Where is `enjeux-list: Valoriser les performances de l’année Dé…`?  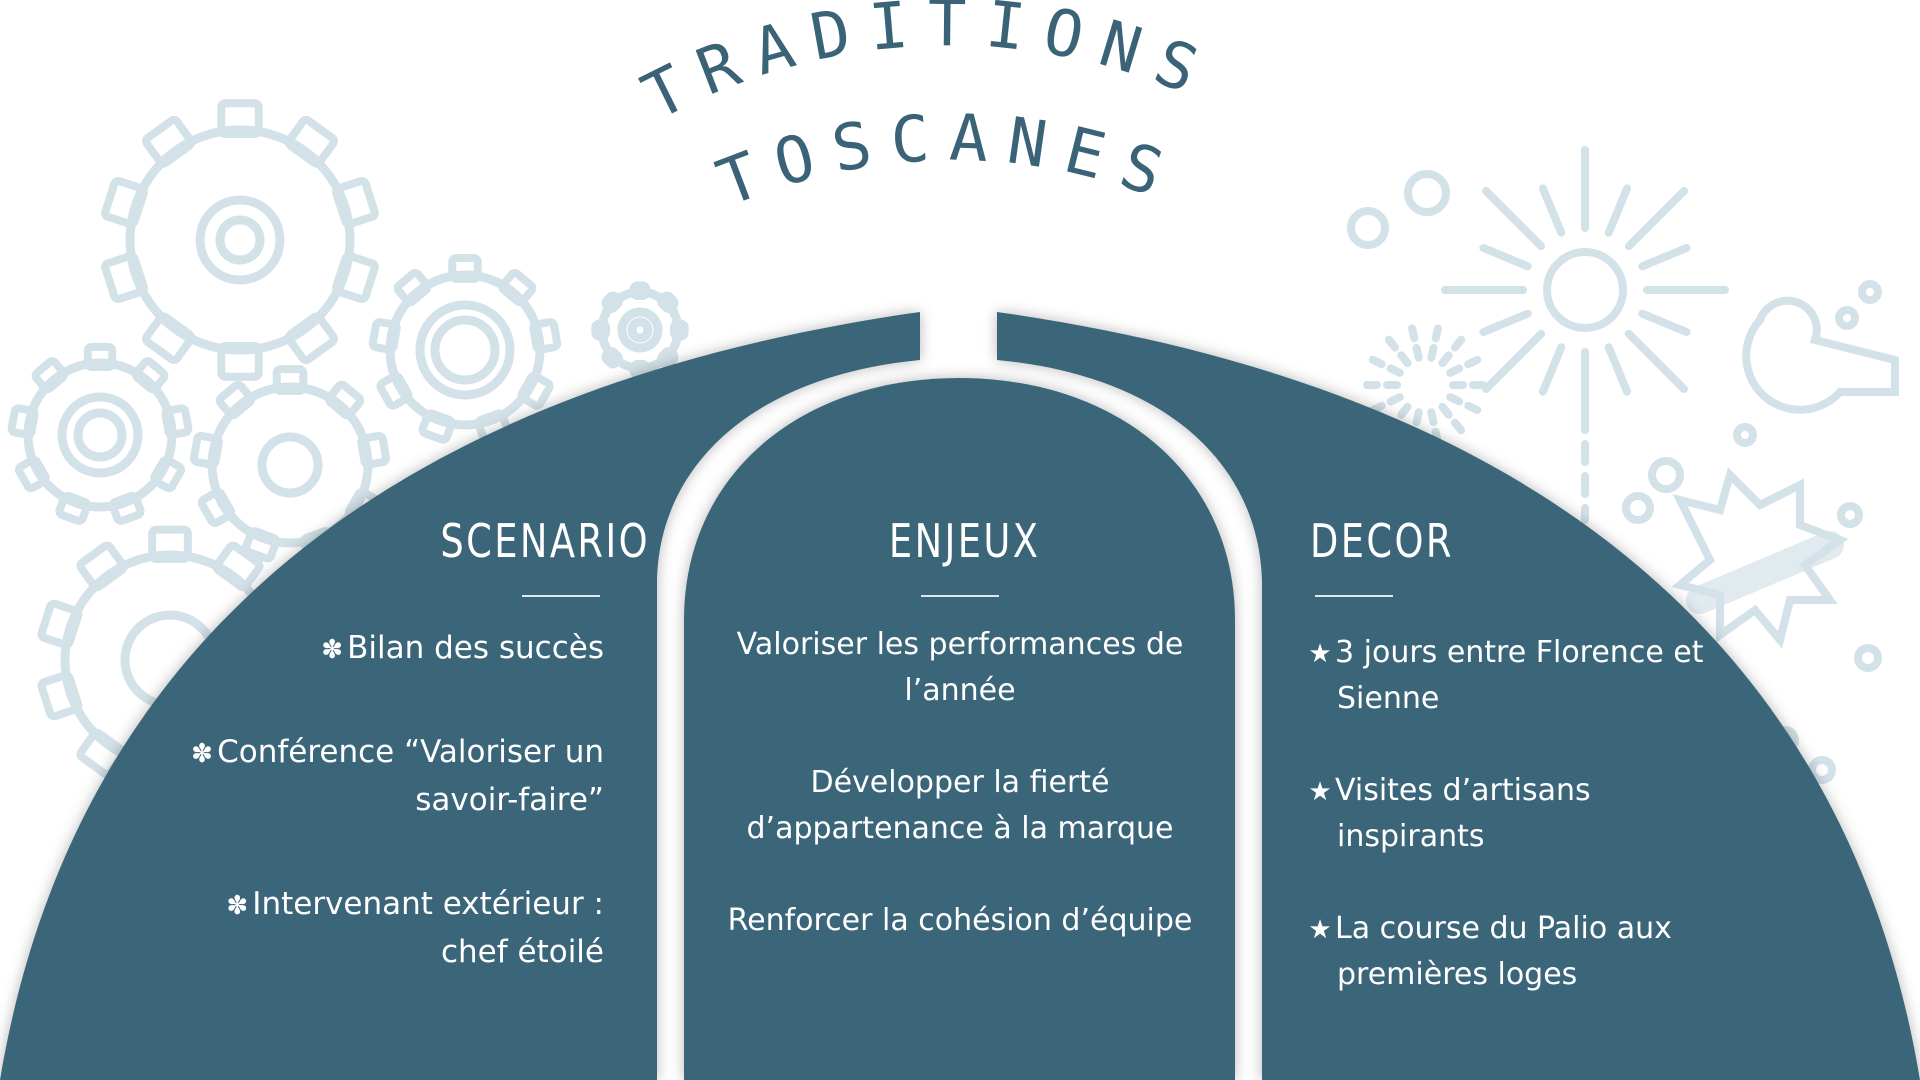
enjeux-list: Valoriser les performances de l’année Dé… is located at coordinates (960, 806).